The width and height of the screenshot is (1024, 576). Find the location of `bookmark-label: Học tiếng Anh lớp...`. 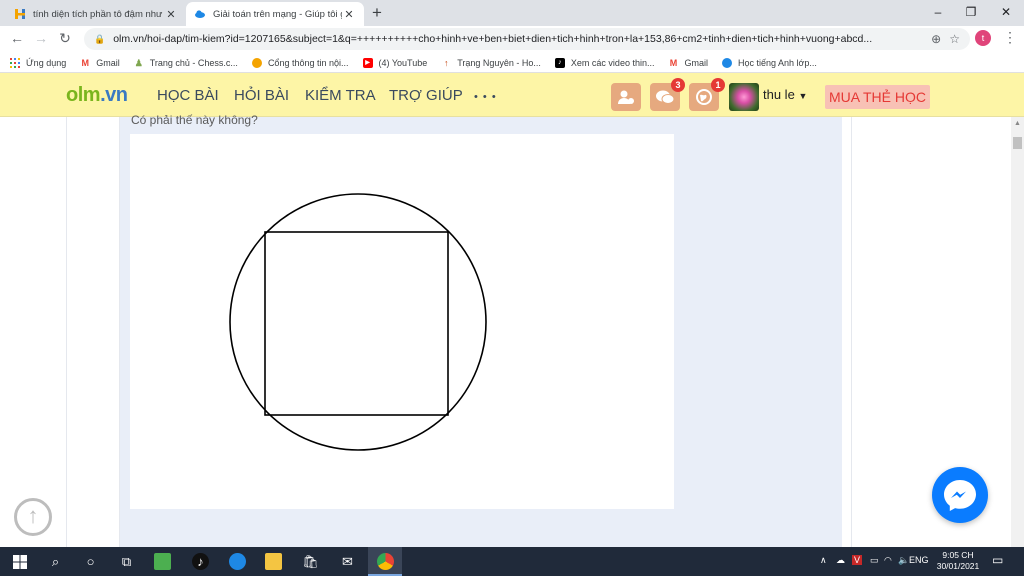

bookmark-label: Học tiếng Anh lớp... is located at coordinates (777, 62).